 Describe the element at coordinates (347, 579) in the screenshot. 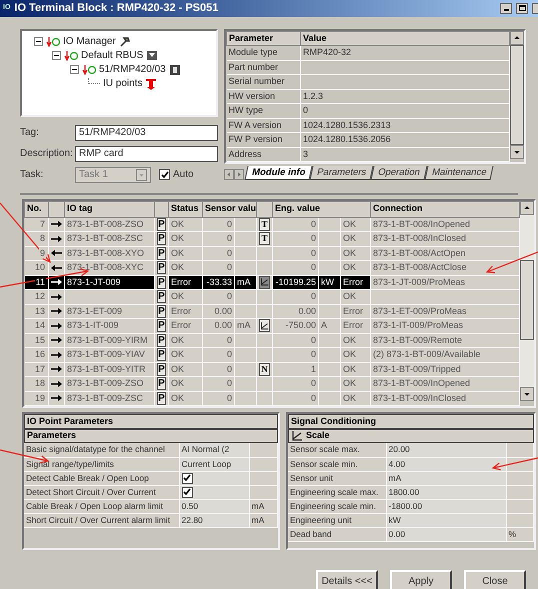

I see `dialog-button: Details <<<` at that location.